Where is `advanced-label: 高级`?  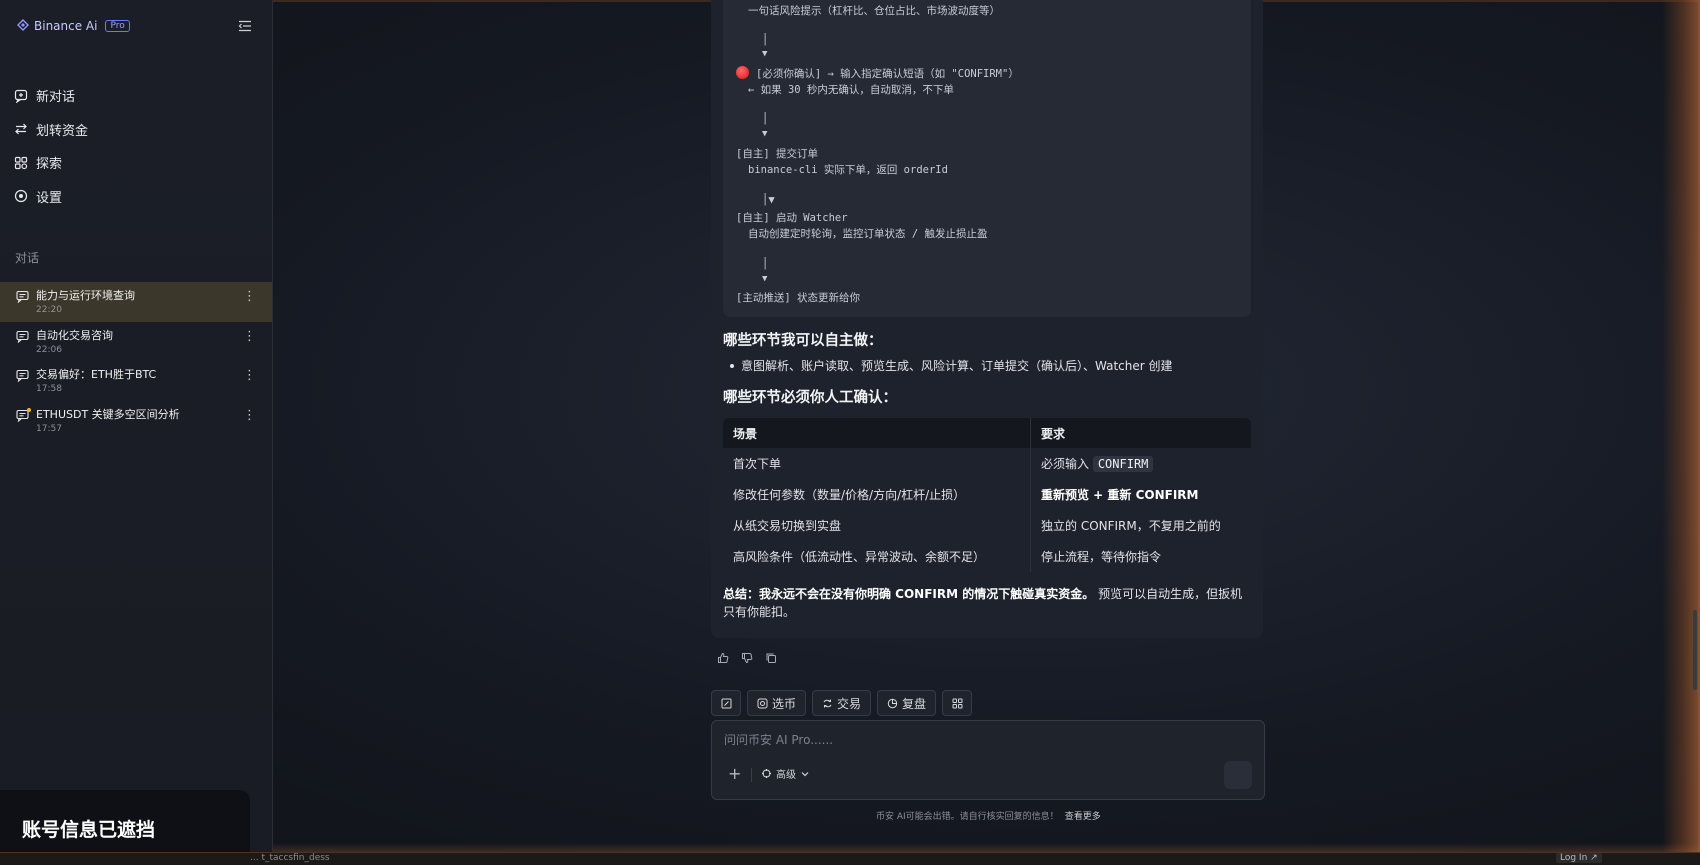 advanced-label: 高级 is located at coordinates (786, 775).